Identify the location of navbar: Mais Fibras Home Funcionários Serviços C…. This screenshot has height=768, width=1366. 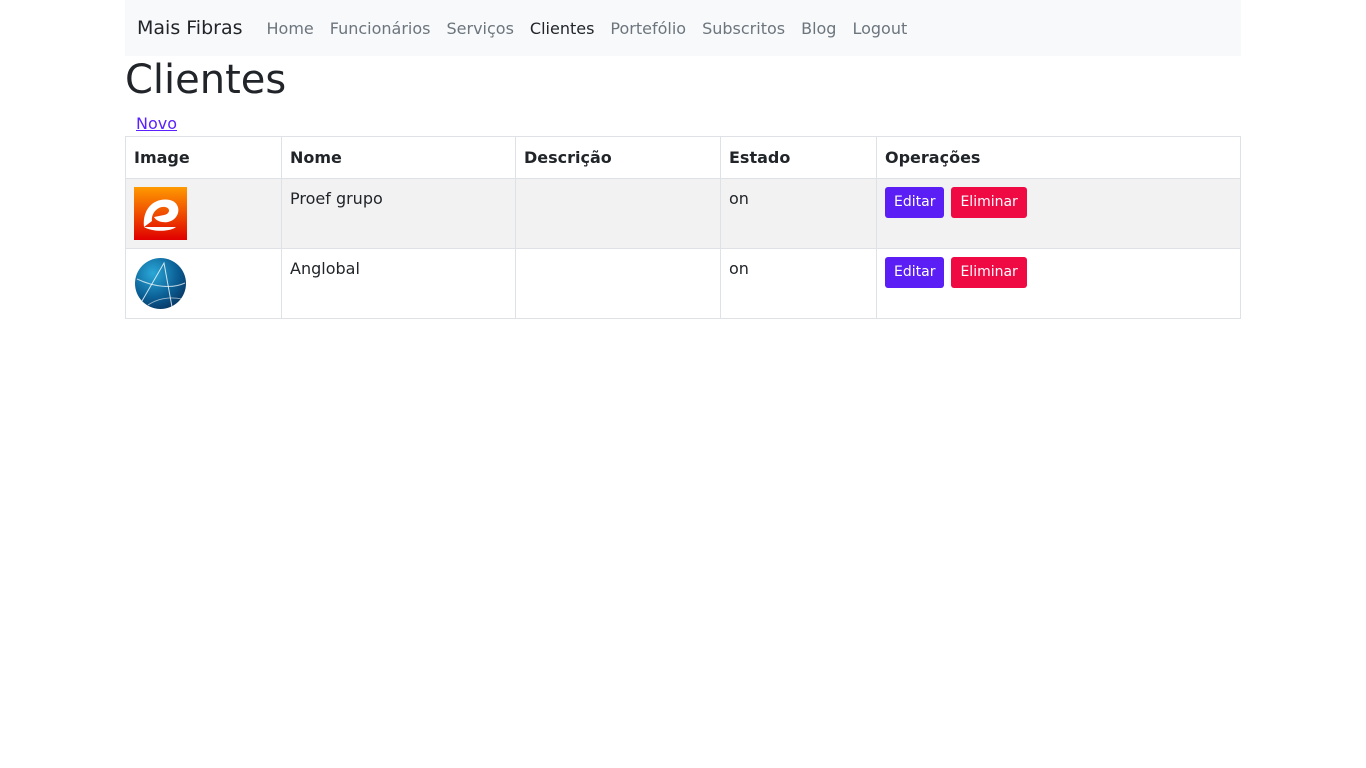
(683, 28).